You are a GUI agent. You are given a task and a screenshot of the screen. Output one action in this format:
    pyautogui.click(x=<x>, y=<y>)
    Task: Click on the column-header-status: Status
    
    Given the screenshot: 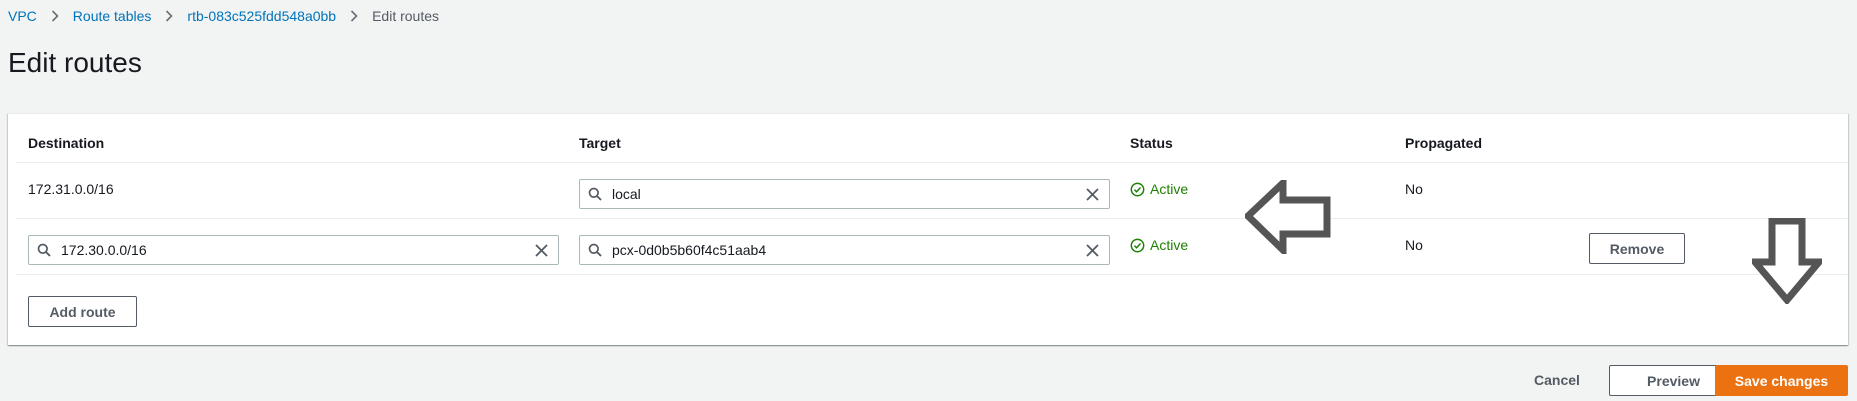 What is the action you would take?
    pyautogui.click(x=1151, y=143)
    